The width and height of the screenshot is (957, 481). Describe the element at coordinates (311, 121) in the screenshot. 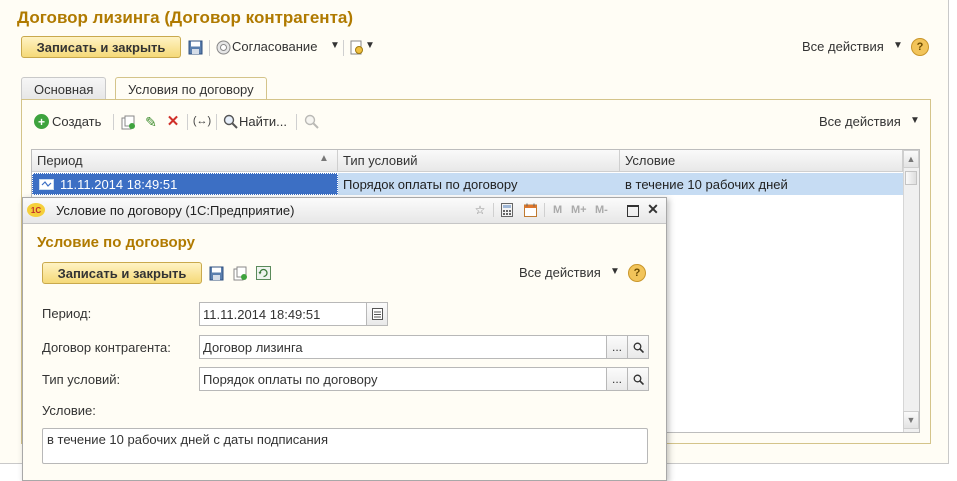

I see `cancel-search-icon` at that location.